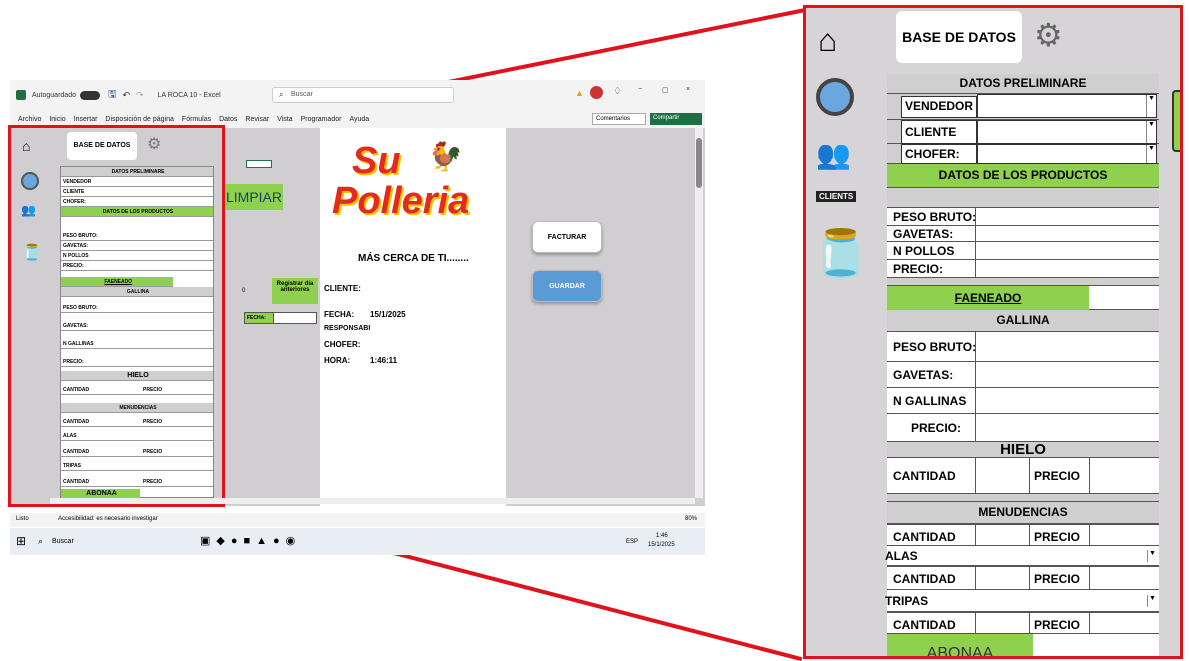 This screenshot has width=1189, height=661. I want to click on n-pollos-label: N POLLOS, so click(924, 251).